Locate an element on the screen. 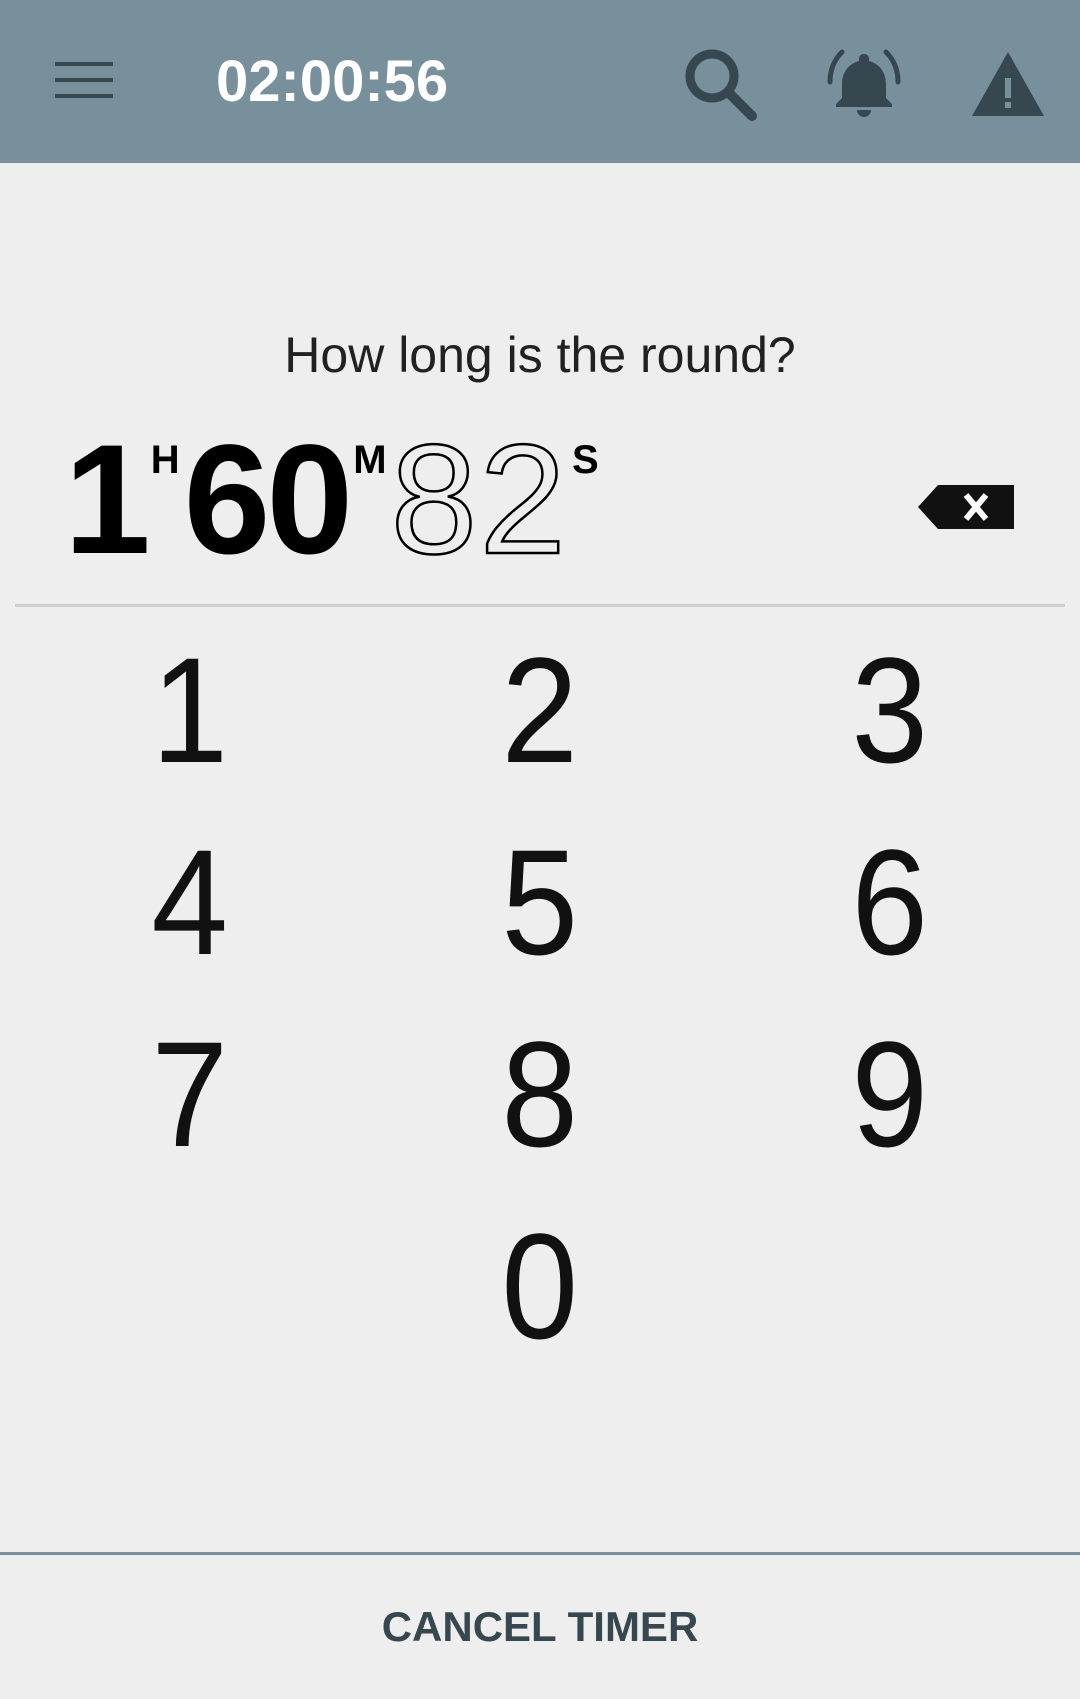  warning-button is located at coordinates (1008, 84).